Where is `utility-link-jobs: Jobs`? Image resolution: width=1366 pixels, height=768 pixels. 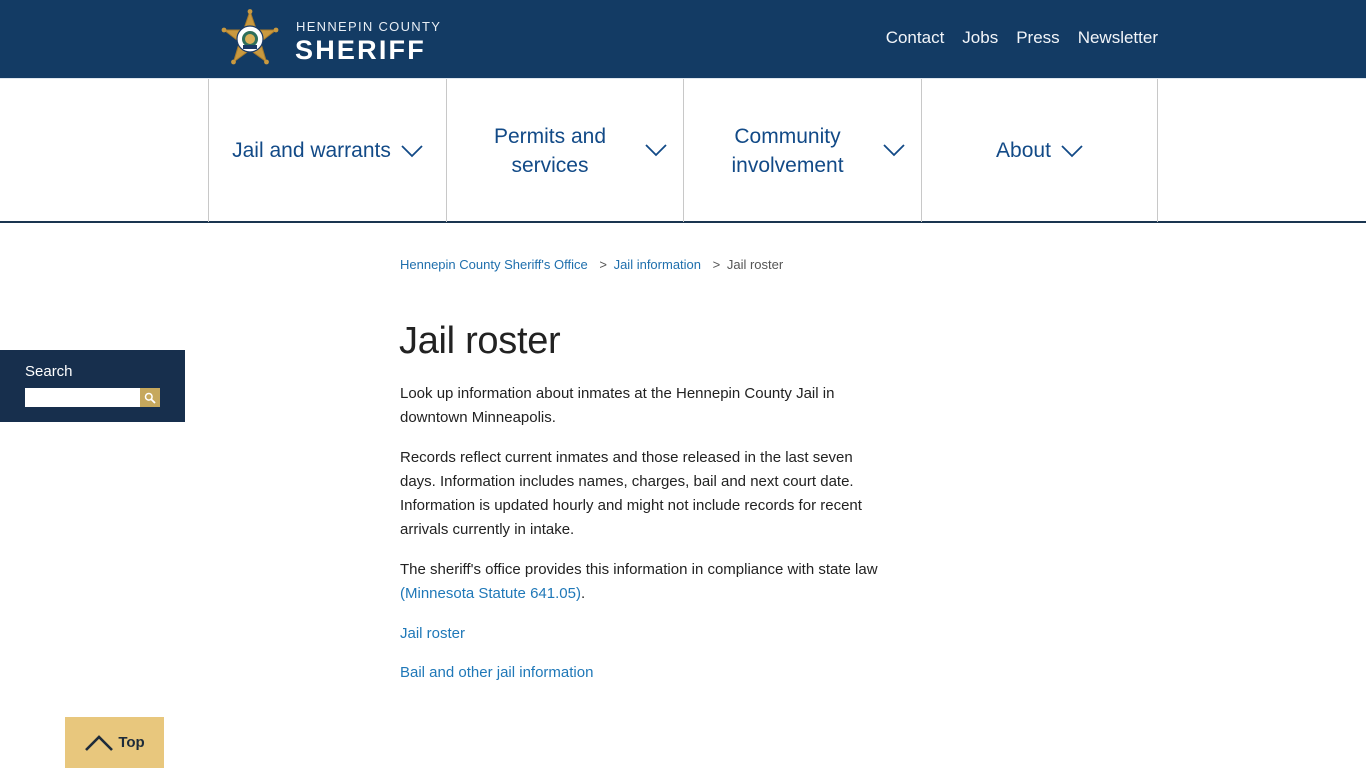
utility-link-jobs: Jobs is located at coordinates (980, 38).